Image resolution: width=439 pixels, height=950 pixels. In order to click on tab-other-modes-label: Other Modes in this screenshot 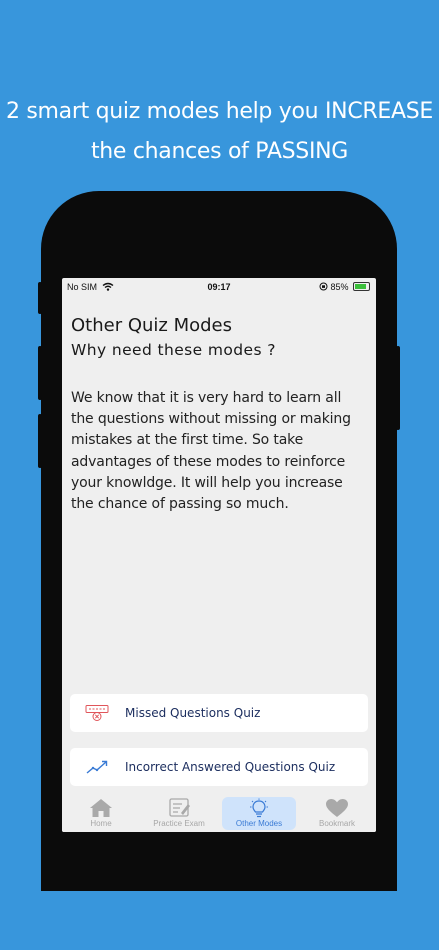, I will do `click(259, 823)`.